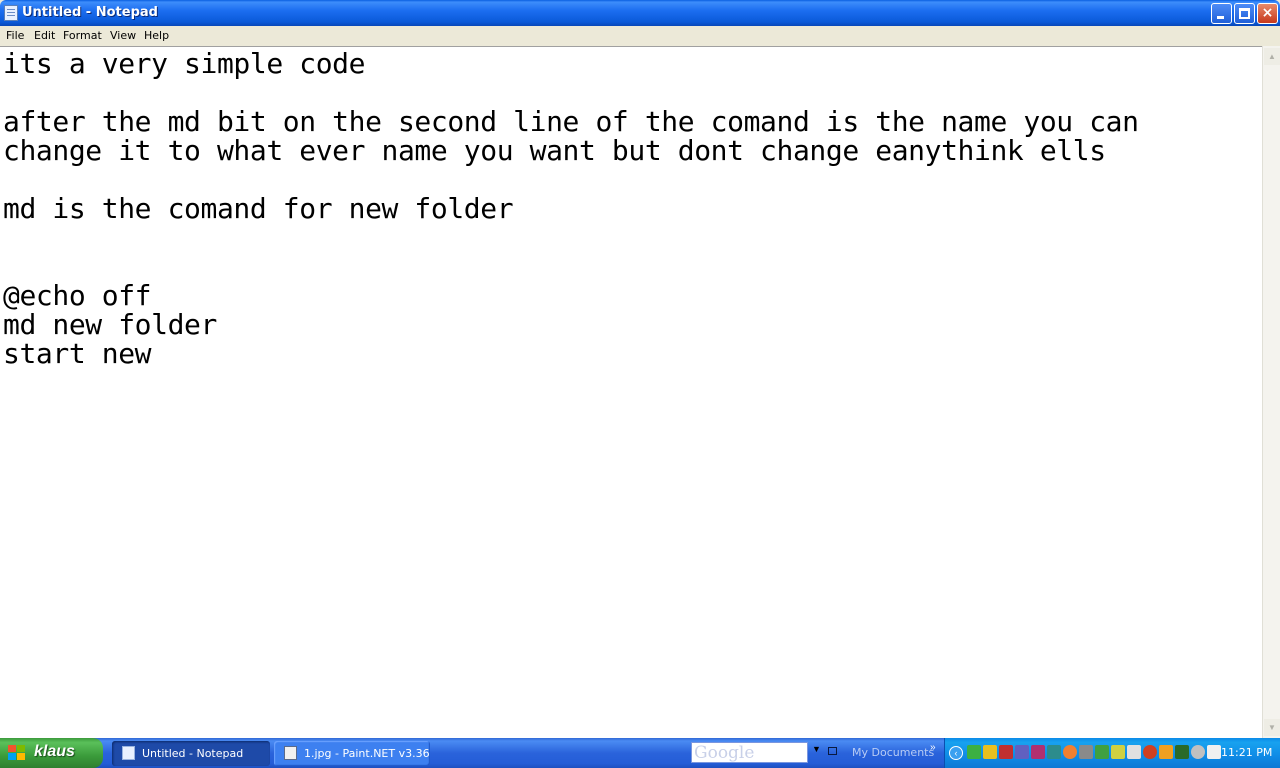 The image size is (1280, 768). I want to click on minimize-button, so click(1221, 13).